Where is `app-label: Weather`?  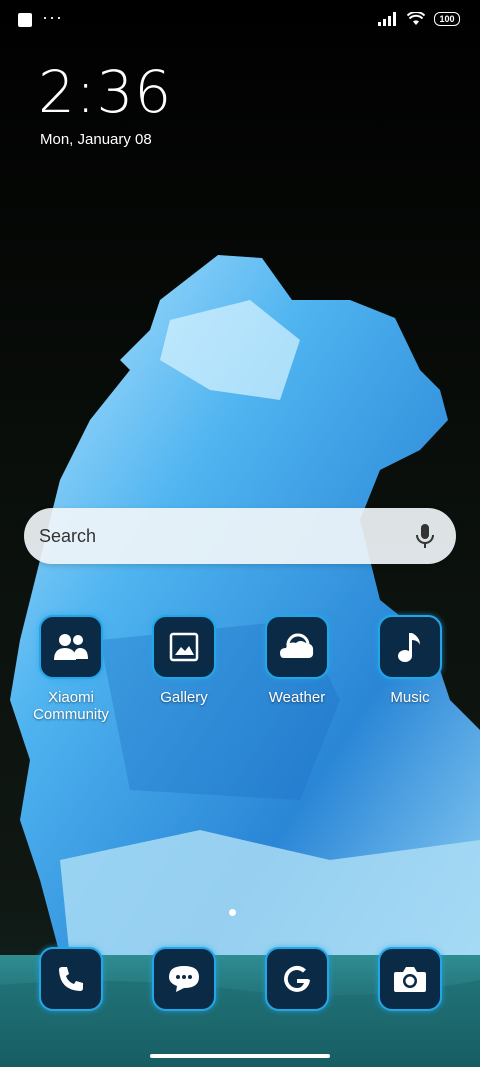
app-label: Weather is located at coordinates (297, 697).